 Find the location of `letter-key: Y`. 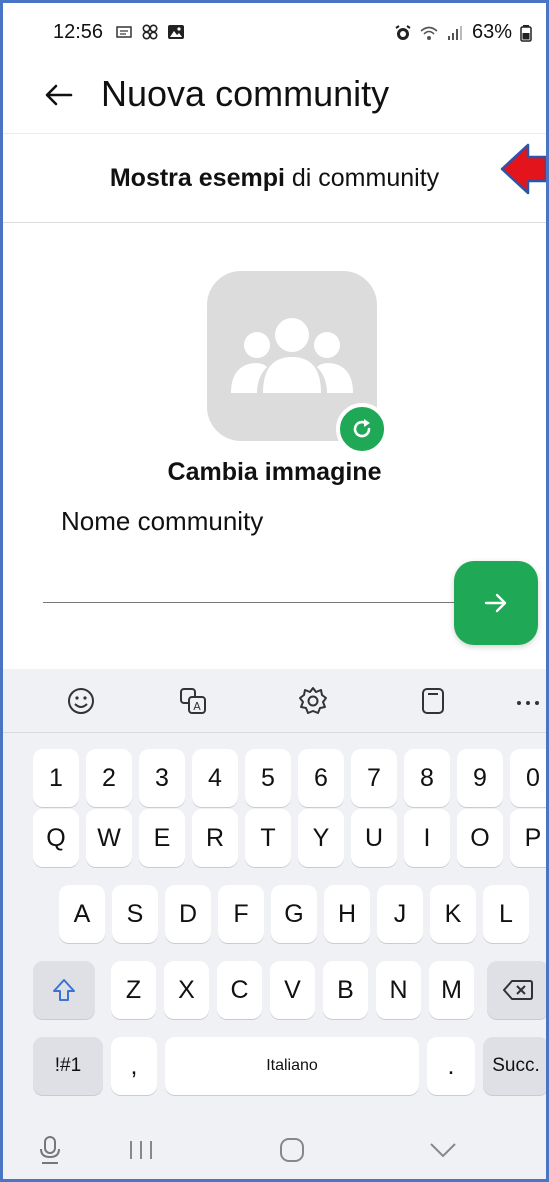

letter-key: Y is located at coordinates (321, 838).